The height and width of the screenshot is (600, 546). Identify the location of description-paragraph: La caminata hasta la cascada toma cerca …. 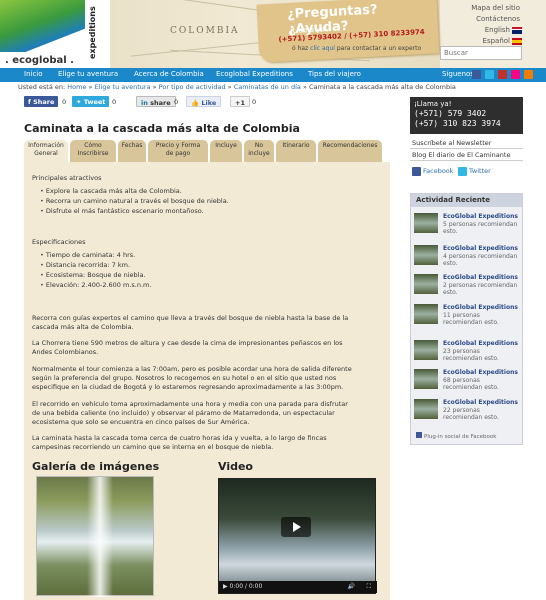
(208, 443).